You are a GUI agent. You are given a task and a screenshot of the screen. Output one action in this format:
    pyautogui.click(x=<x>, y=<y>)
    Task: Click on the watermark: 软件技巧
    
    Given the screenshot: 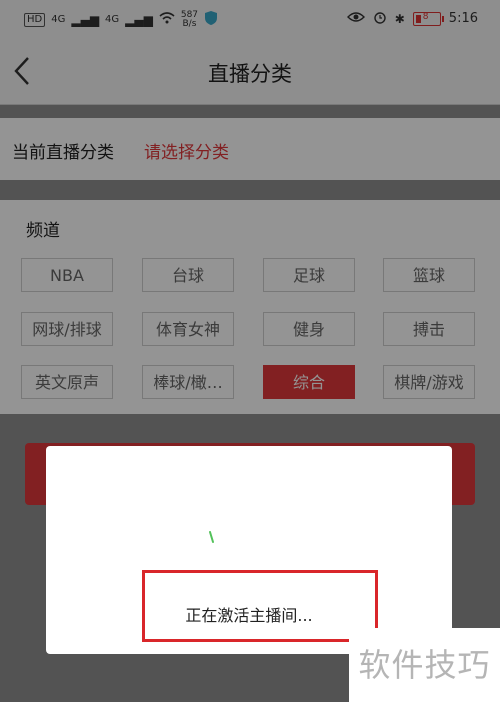 What is the action you would take?
    pyautogui.click(x=424, y=665)
    